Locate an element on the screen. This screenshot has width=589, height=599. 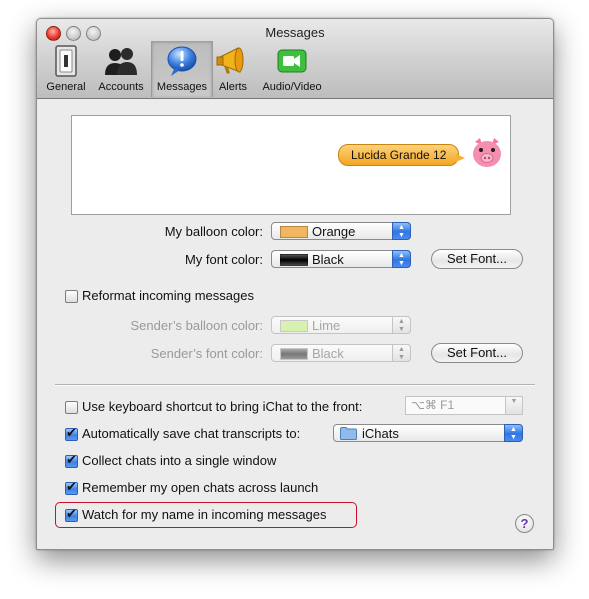
reformat-incoming-label: Reformat incoming messages is located at coordinates (168, 295).